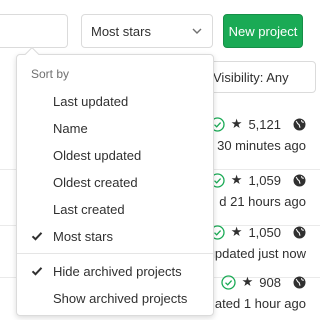 The image size is (320, 320). Describe the element at coordinates (263, 31) in the screenshot. I see `new-project-button: New project` at that location.